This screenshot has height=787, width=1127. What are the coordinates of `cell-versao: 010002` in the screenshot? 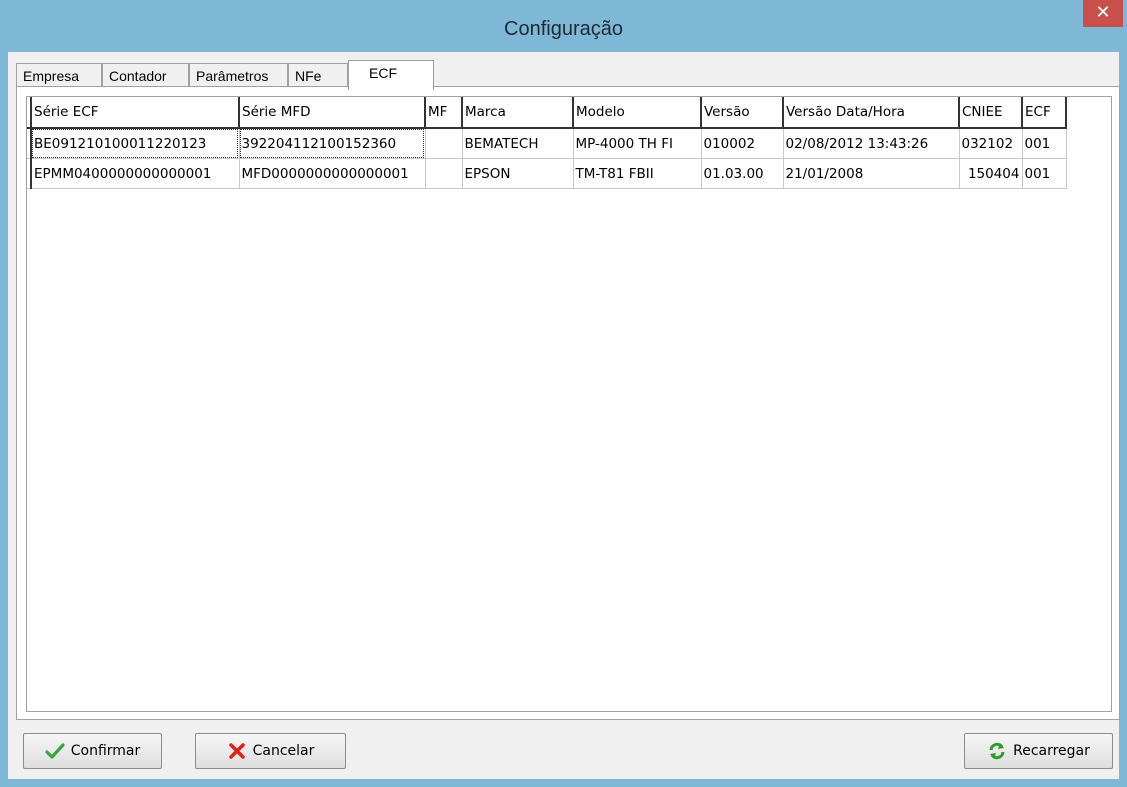 It's located at (742, 143).